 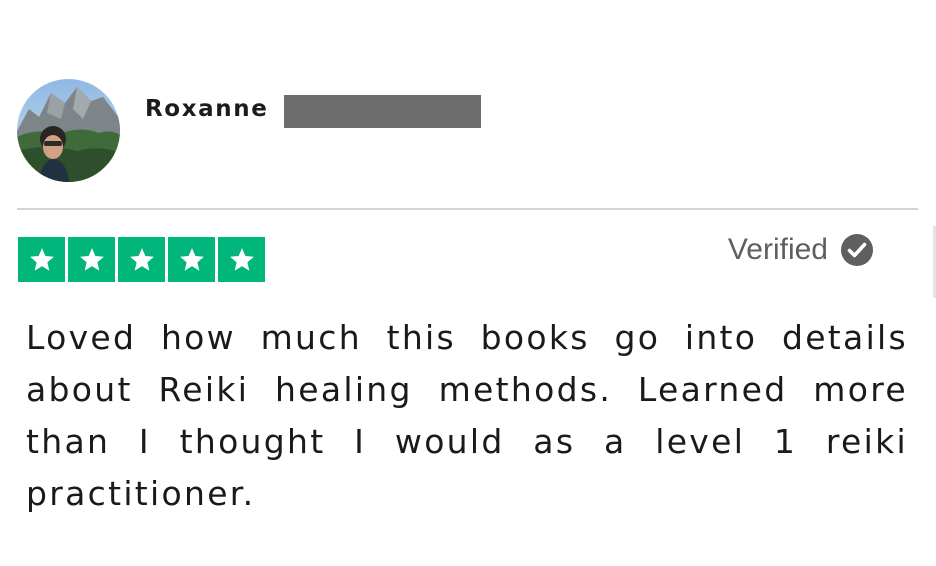 I want to click on redacted-surname, so click(x=382, y=111).